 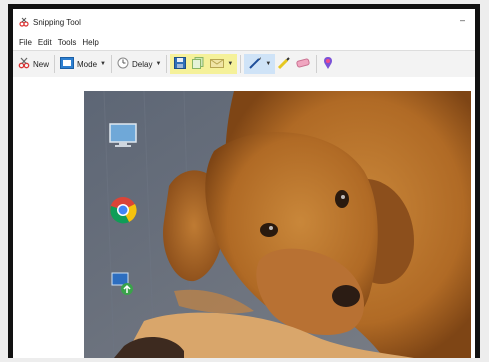 What do you see at coordinates (67, 42) in the screenshot?
I see `menu-tools: Tools` at bounding box center [67, 42].